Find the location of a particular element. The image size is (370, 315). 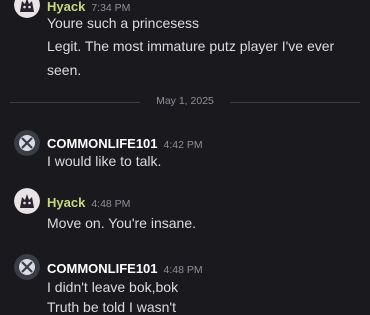

message-text: Move on. You're insane. is located at coordinates (122, 223).